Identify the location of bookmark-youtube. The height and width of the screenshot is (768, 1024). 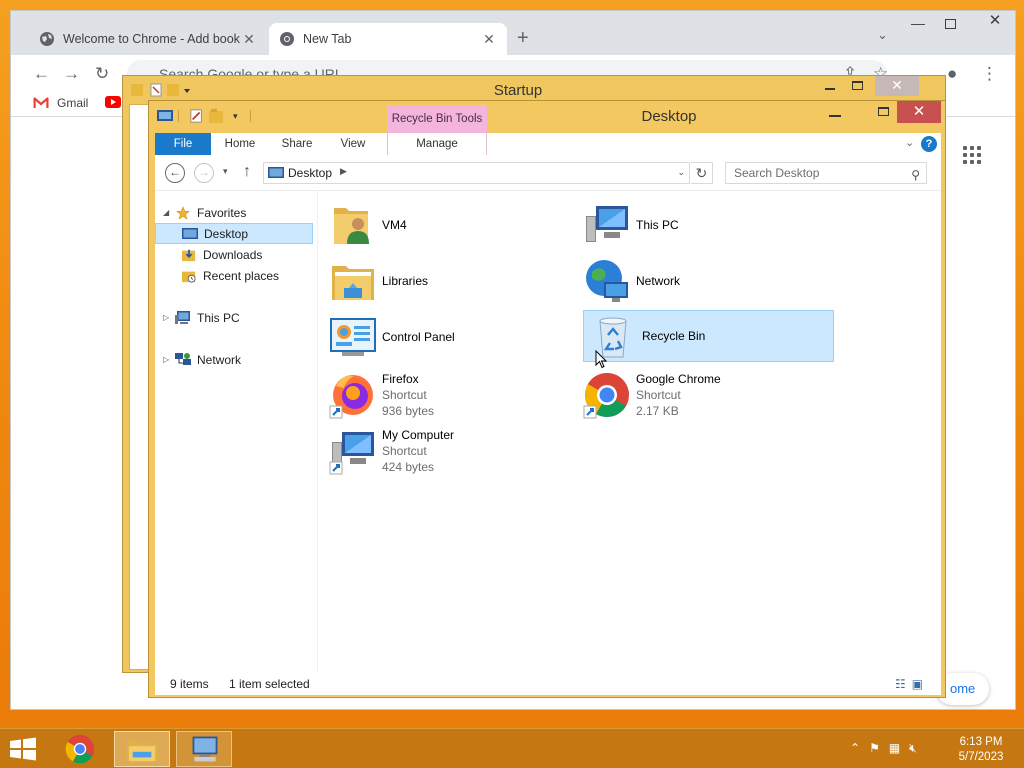
(113, 102).